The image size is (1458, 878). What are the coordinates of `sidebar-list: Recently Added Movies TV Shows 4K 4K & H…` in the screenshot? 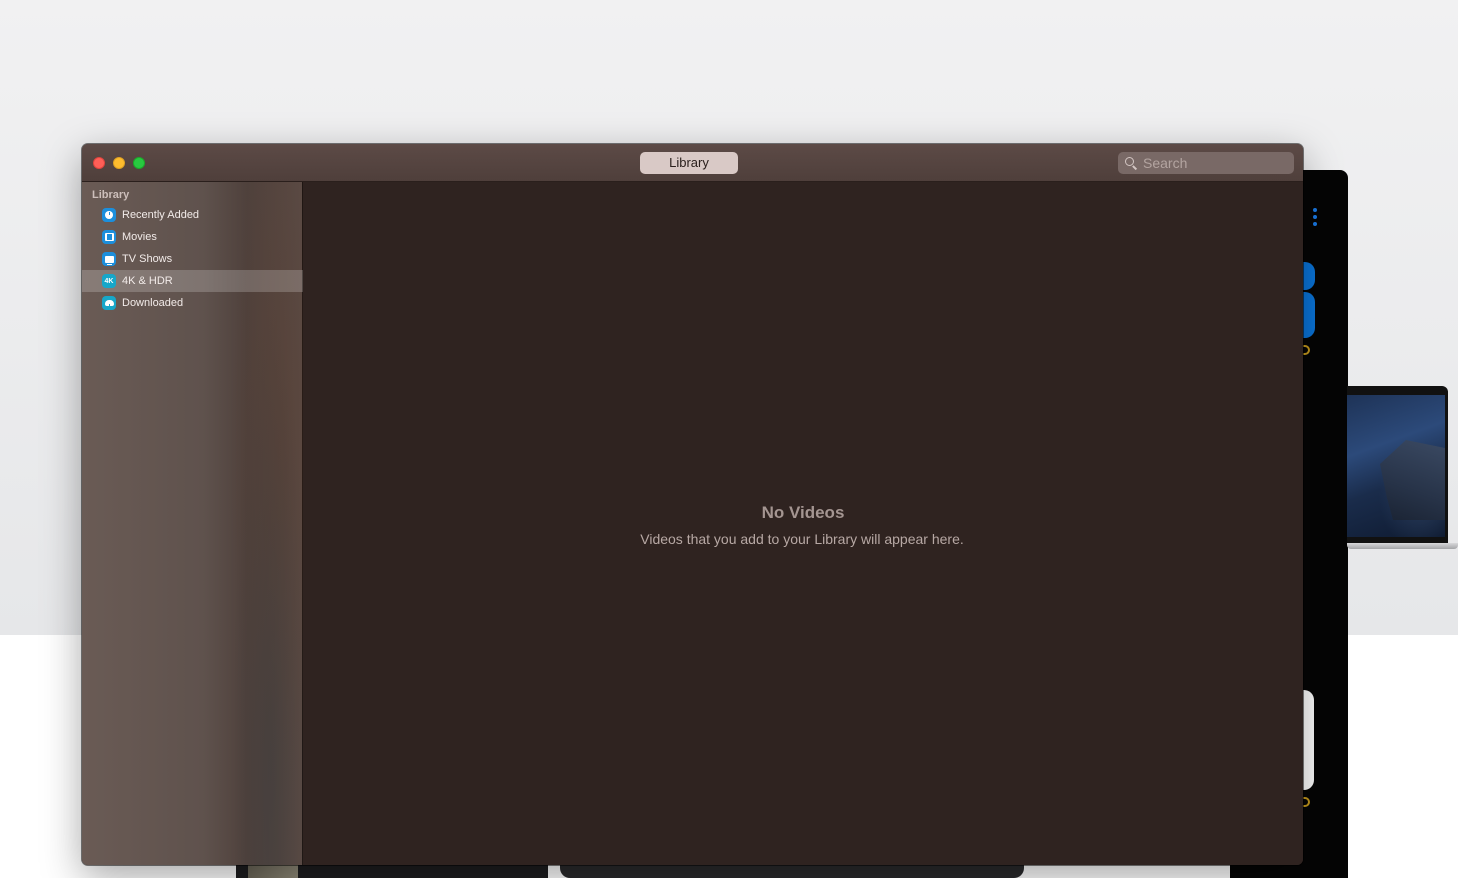 It's located at (192, 259).